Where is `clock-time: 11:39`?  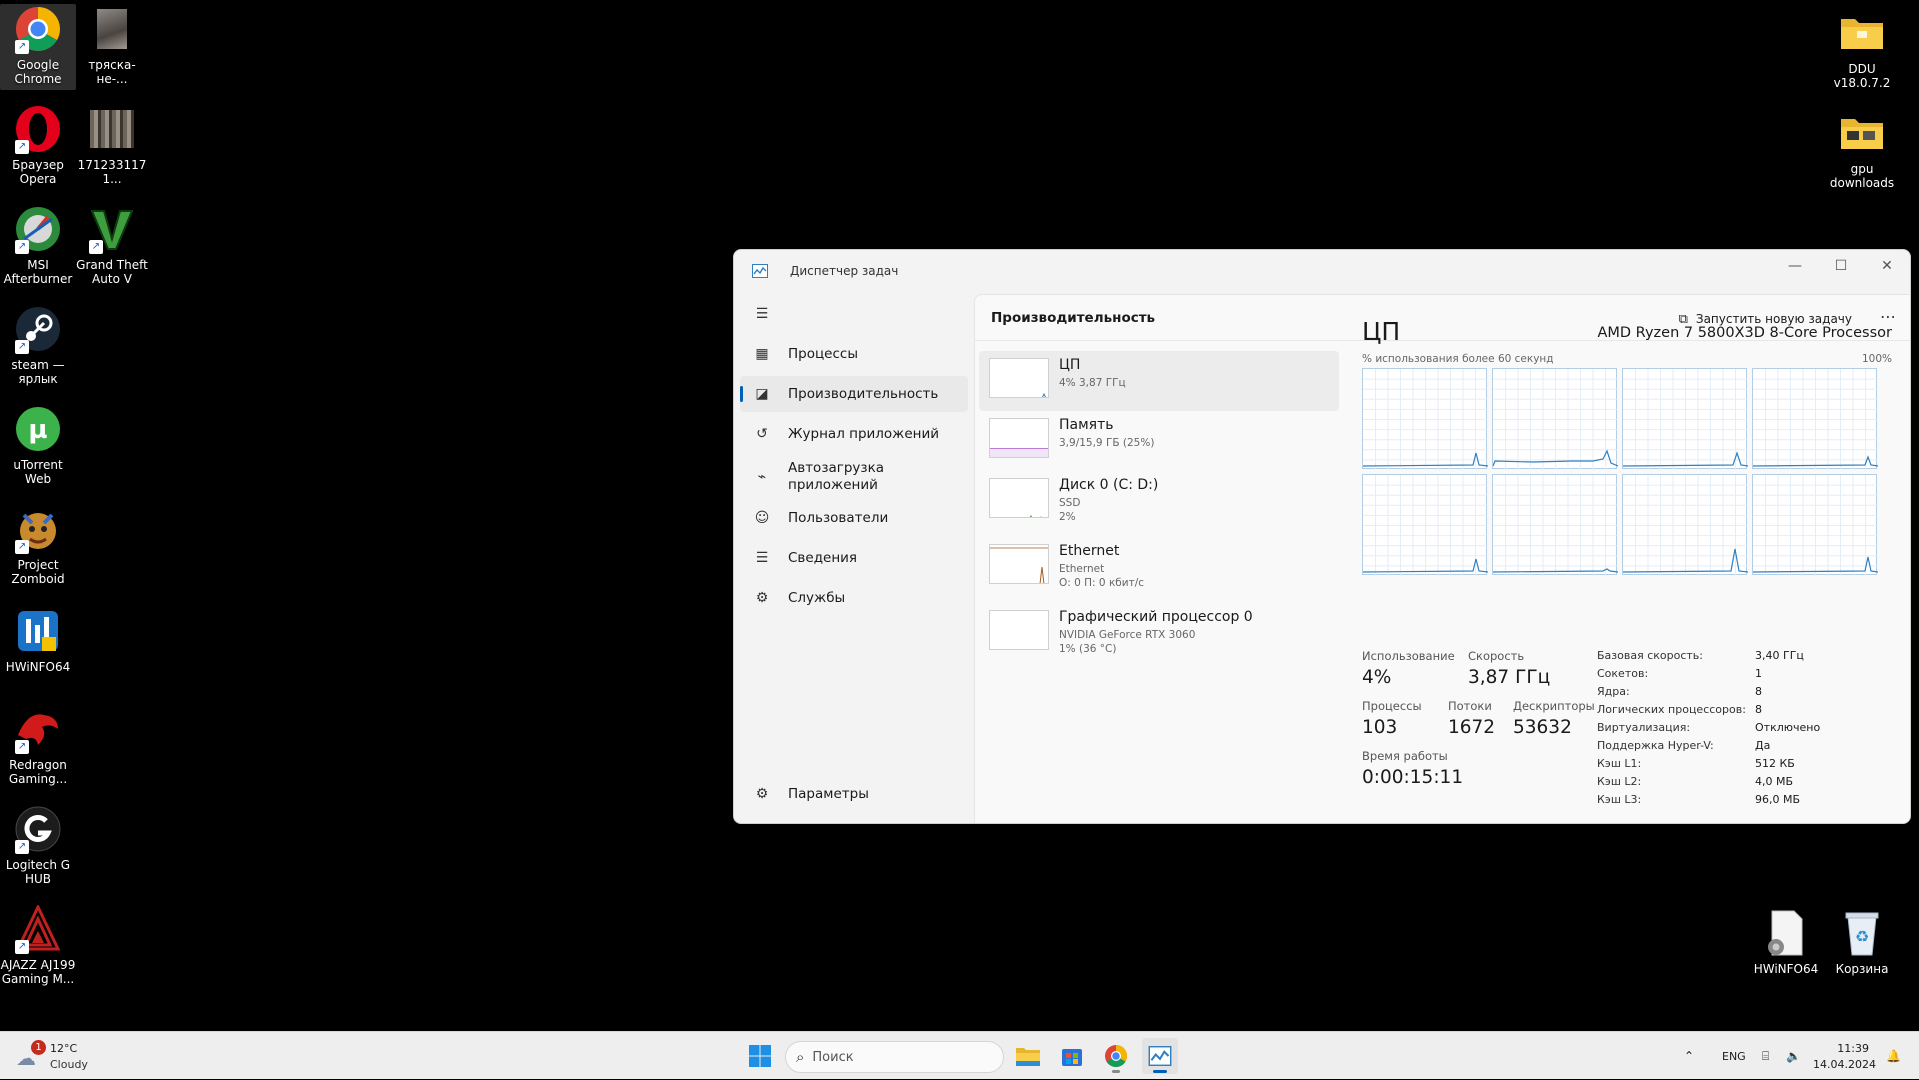
clock-time: 11:39 is located at coordinates (1853, 1048).